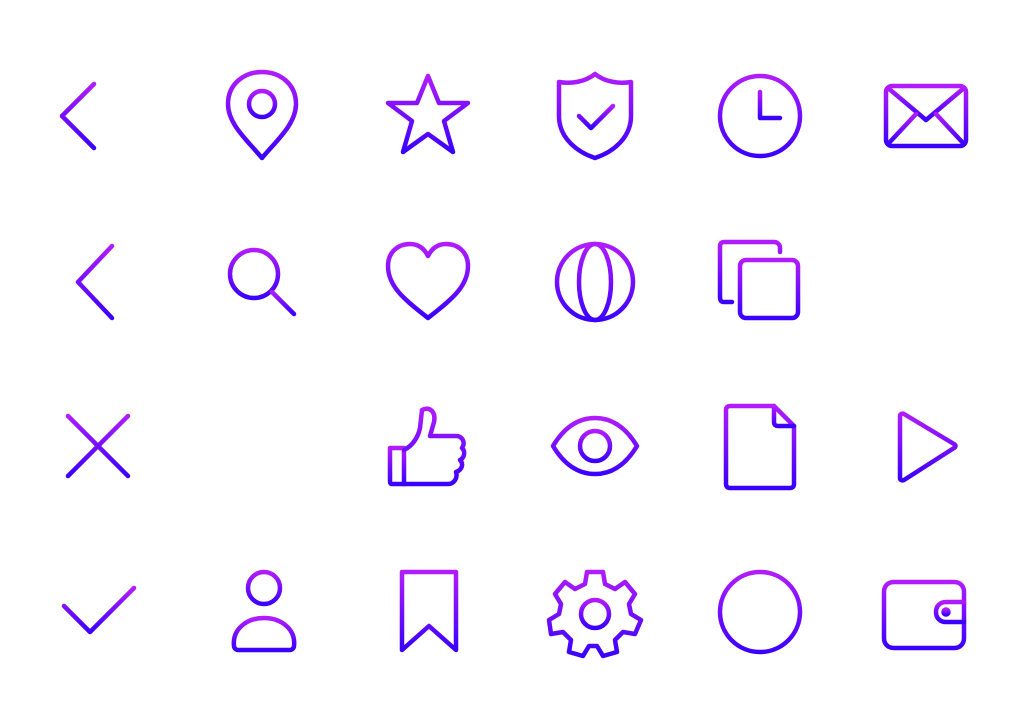 The image size is (1024, 728). I want to click on copy-icon, so click(760, 282).